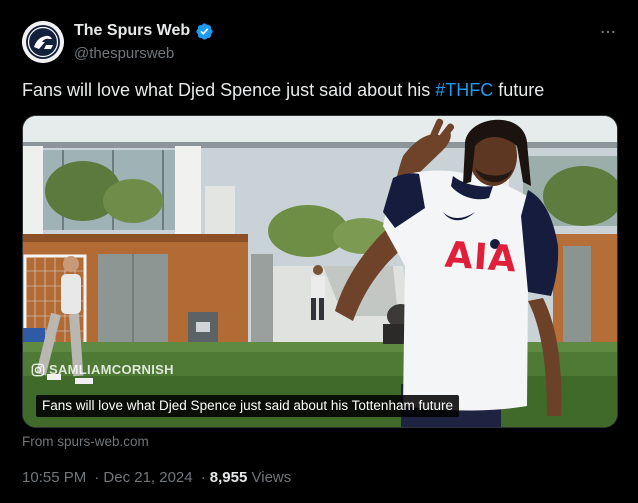 This screenshot has width=638, height=503. I want to click on views-count: 8,955, so click(229, 477).